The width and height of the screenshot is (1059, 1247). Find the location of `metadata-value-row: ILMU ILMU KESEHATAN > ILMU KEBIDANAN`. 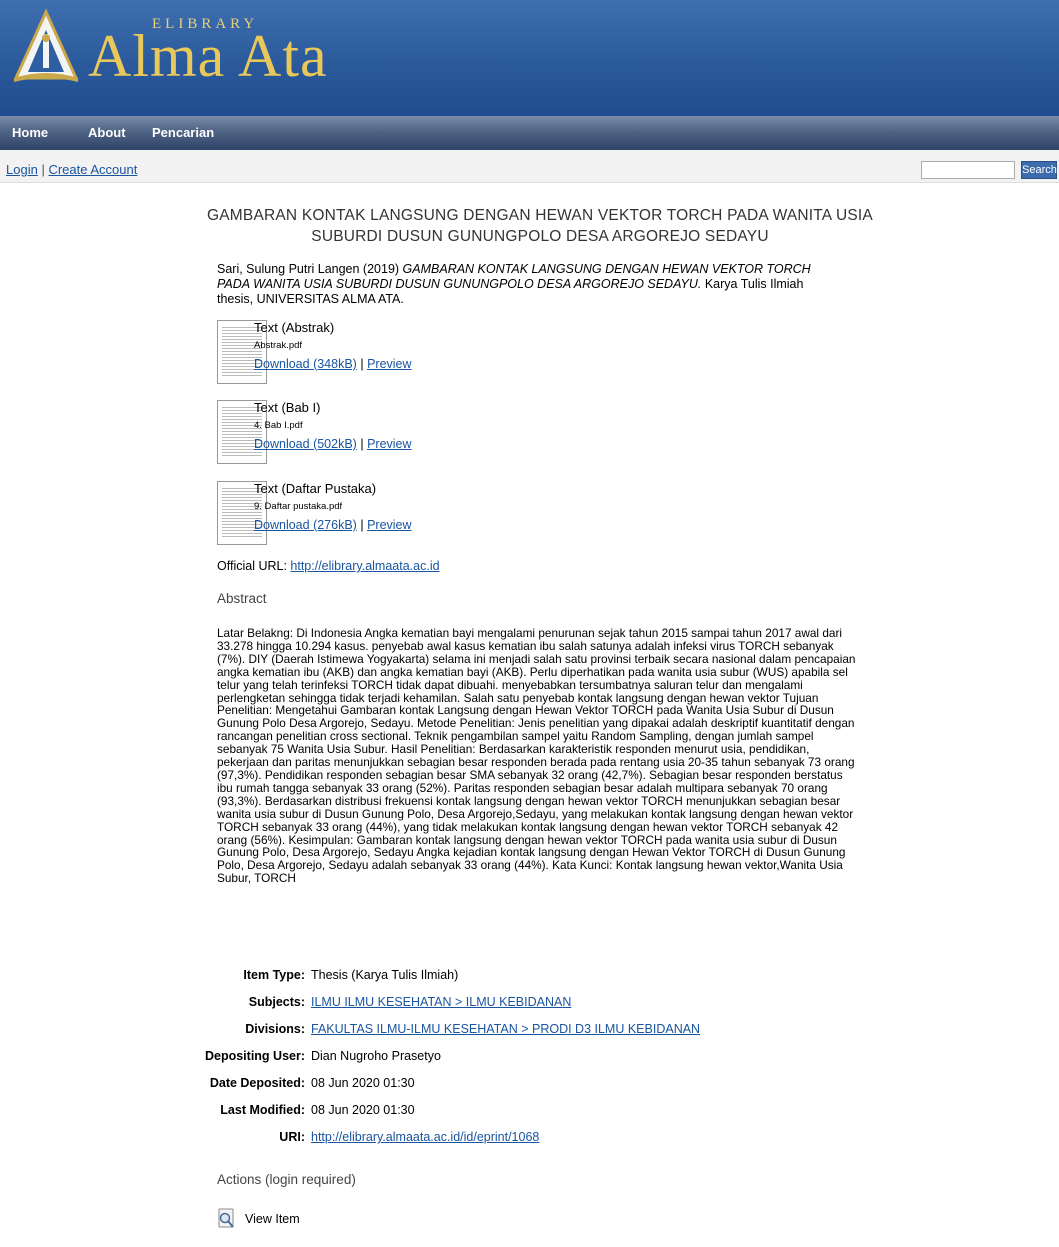

metadata-value-row: ILMU ILMU KESEHATAN > ILMU KEBIDANAN is located at coordinates (450, 1003).